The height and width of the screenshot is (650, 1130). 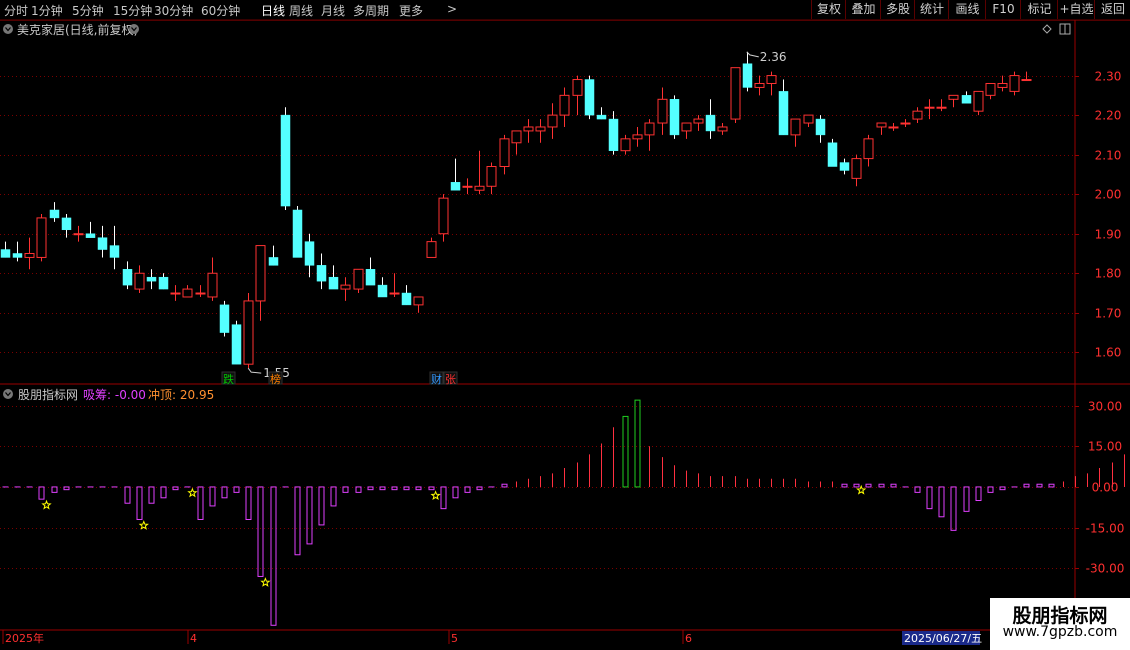 What do you see at coordinates (688, 638) in the screenshot?
I see `time-axis-label: 6` at bounding box center [688, 638].